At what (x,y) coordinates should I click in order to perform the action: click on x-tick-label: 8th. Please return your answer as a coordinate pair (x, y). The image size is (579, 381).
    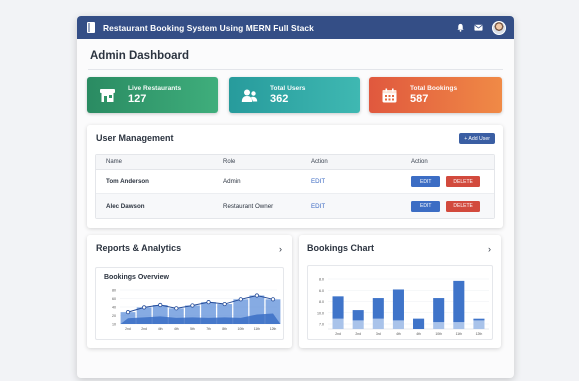
    Looking at the image, I should click on (224, 329).